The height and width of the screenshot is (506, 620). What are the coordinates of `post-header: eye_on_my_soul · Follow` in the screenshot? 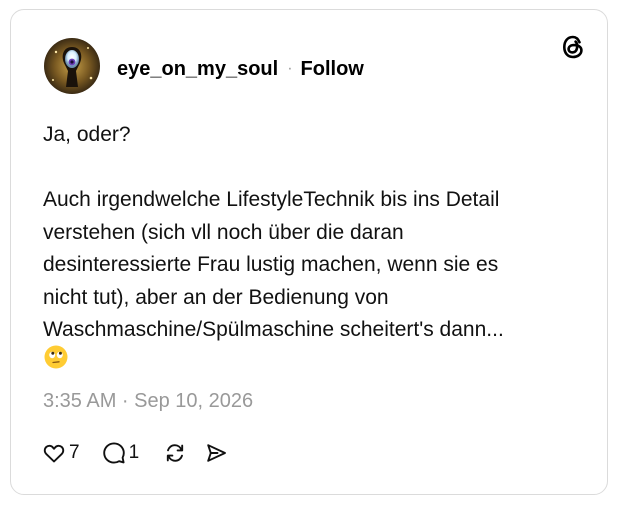 It's located at (240, 69).